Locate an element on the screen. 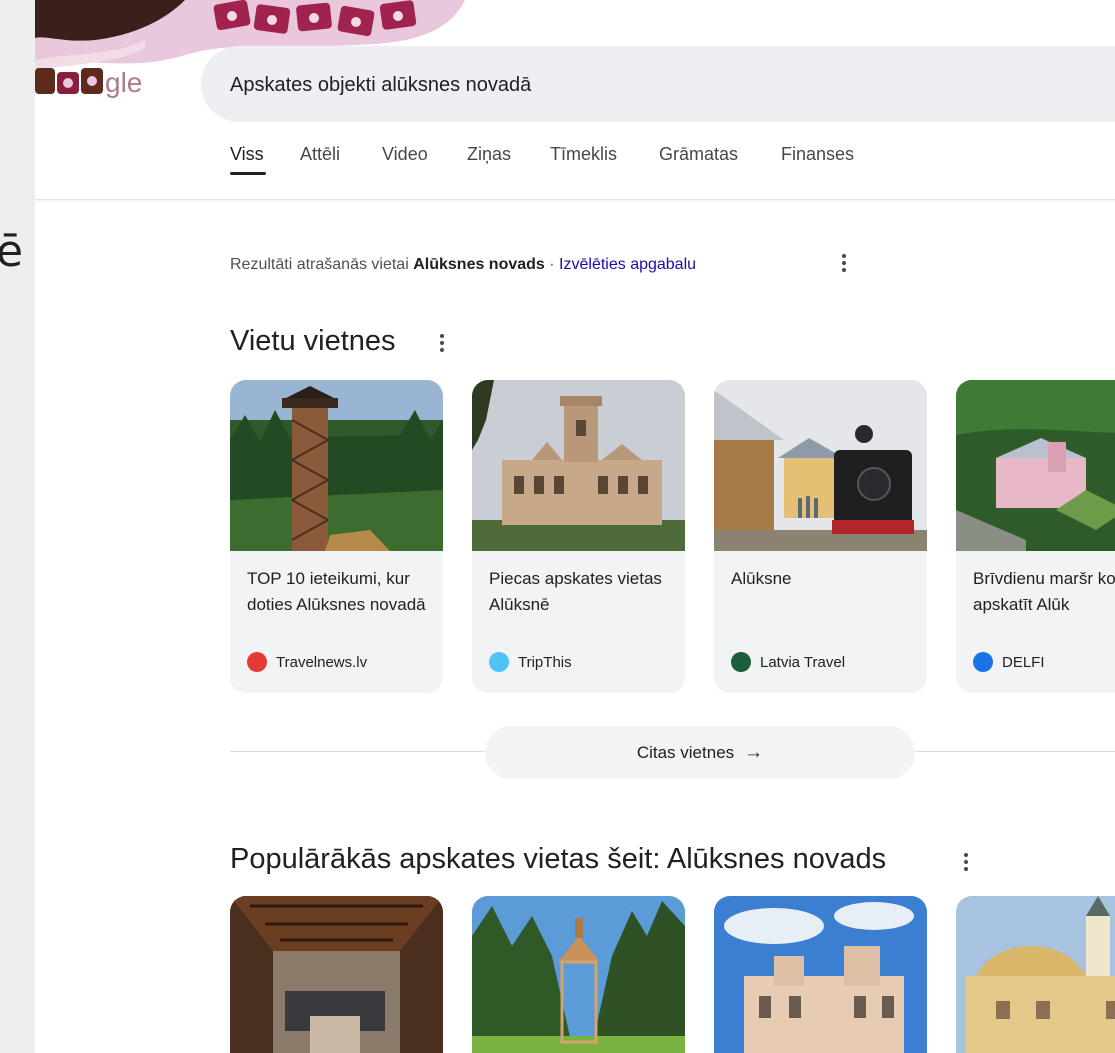 The image size is (1115, 1053). active-tab-indicator is located at coordinates (248, 173).